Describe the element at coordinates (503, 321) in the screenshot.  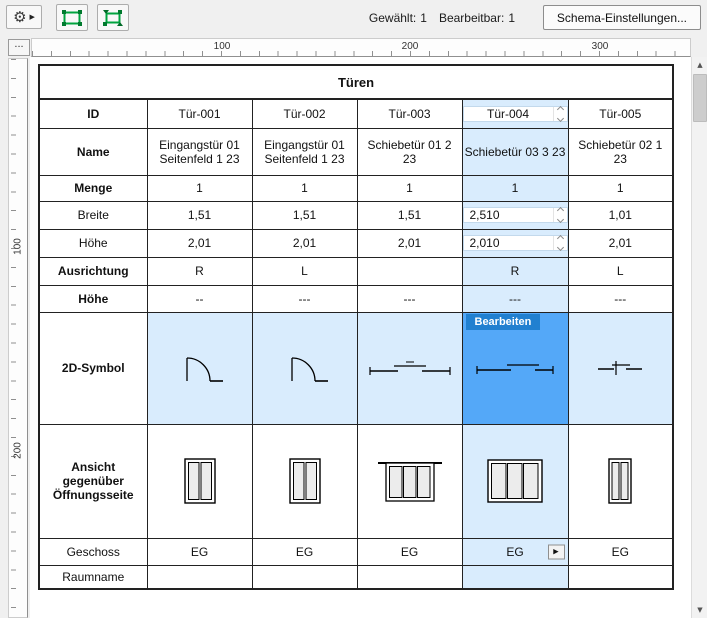
I see `bearbeiten-button: Bearbeiten` at that location.